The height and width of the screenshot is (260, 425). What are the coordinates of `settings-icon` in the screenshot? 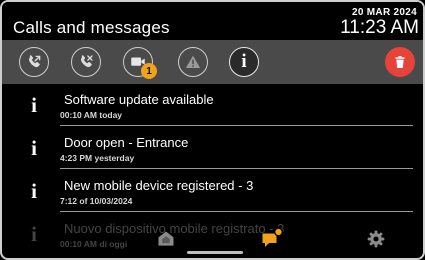 It's located at (376, 239).